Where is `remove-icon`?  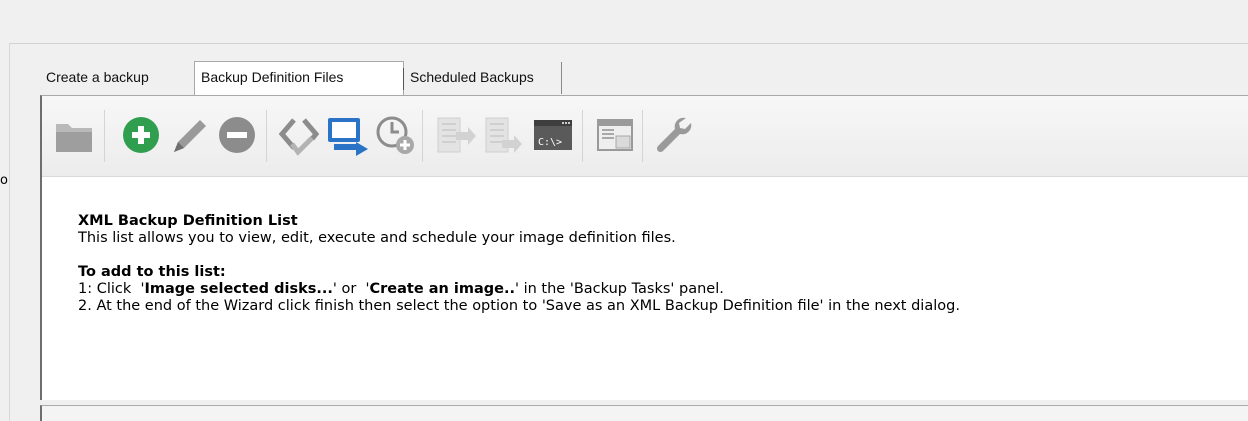 remove-icon is located at coordinates (237, 135).